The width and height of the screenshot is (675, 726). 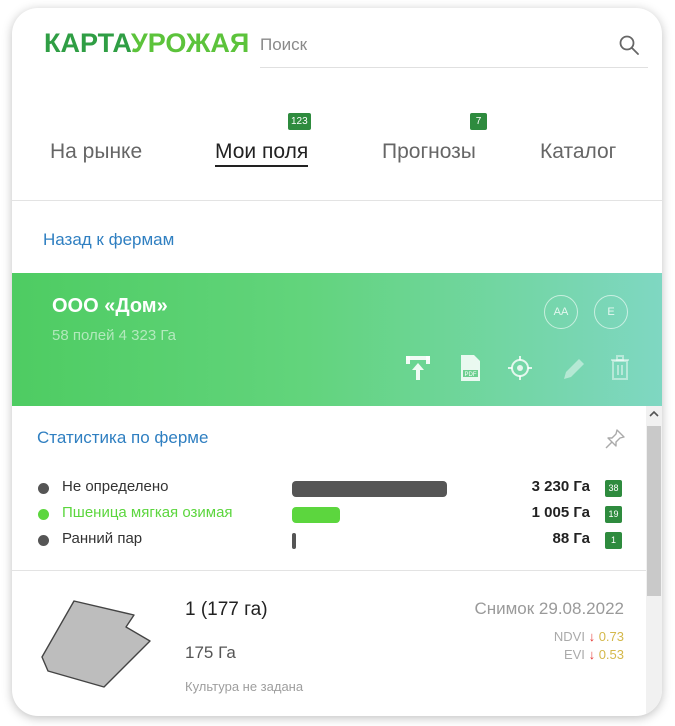 What do you see at coordinates (122, 438) in the screenshot?
I see `farm-stats-title: Статистика по ферме` at bounding box center [122, 438].